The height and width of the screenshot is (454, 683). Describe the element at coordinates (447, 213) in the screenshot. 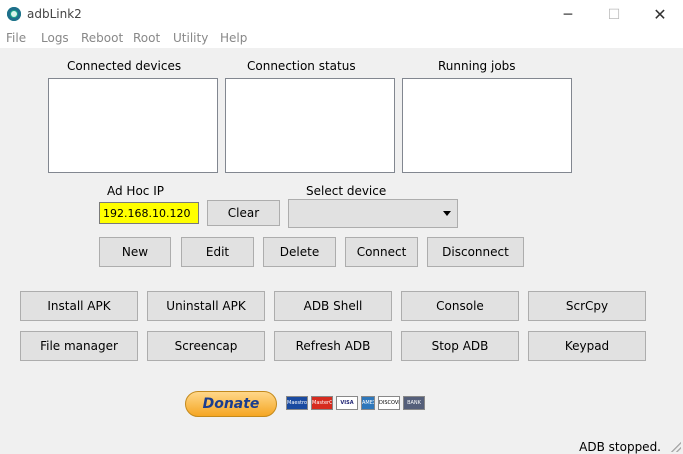

I see `chevron-down-icon` at that location.